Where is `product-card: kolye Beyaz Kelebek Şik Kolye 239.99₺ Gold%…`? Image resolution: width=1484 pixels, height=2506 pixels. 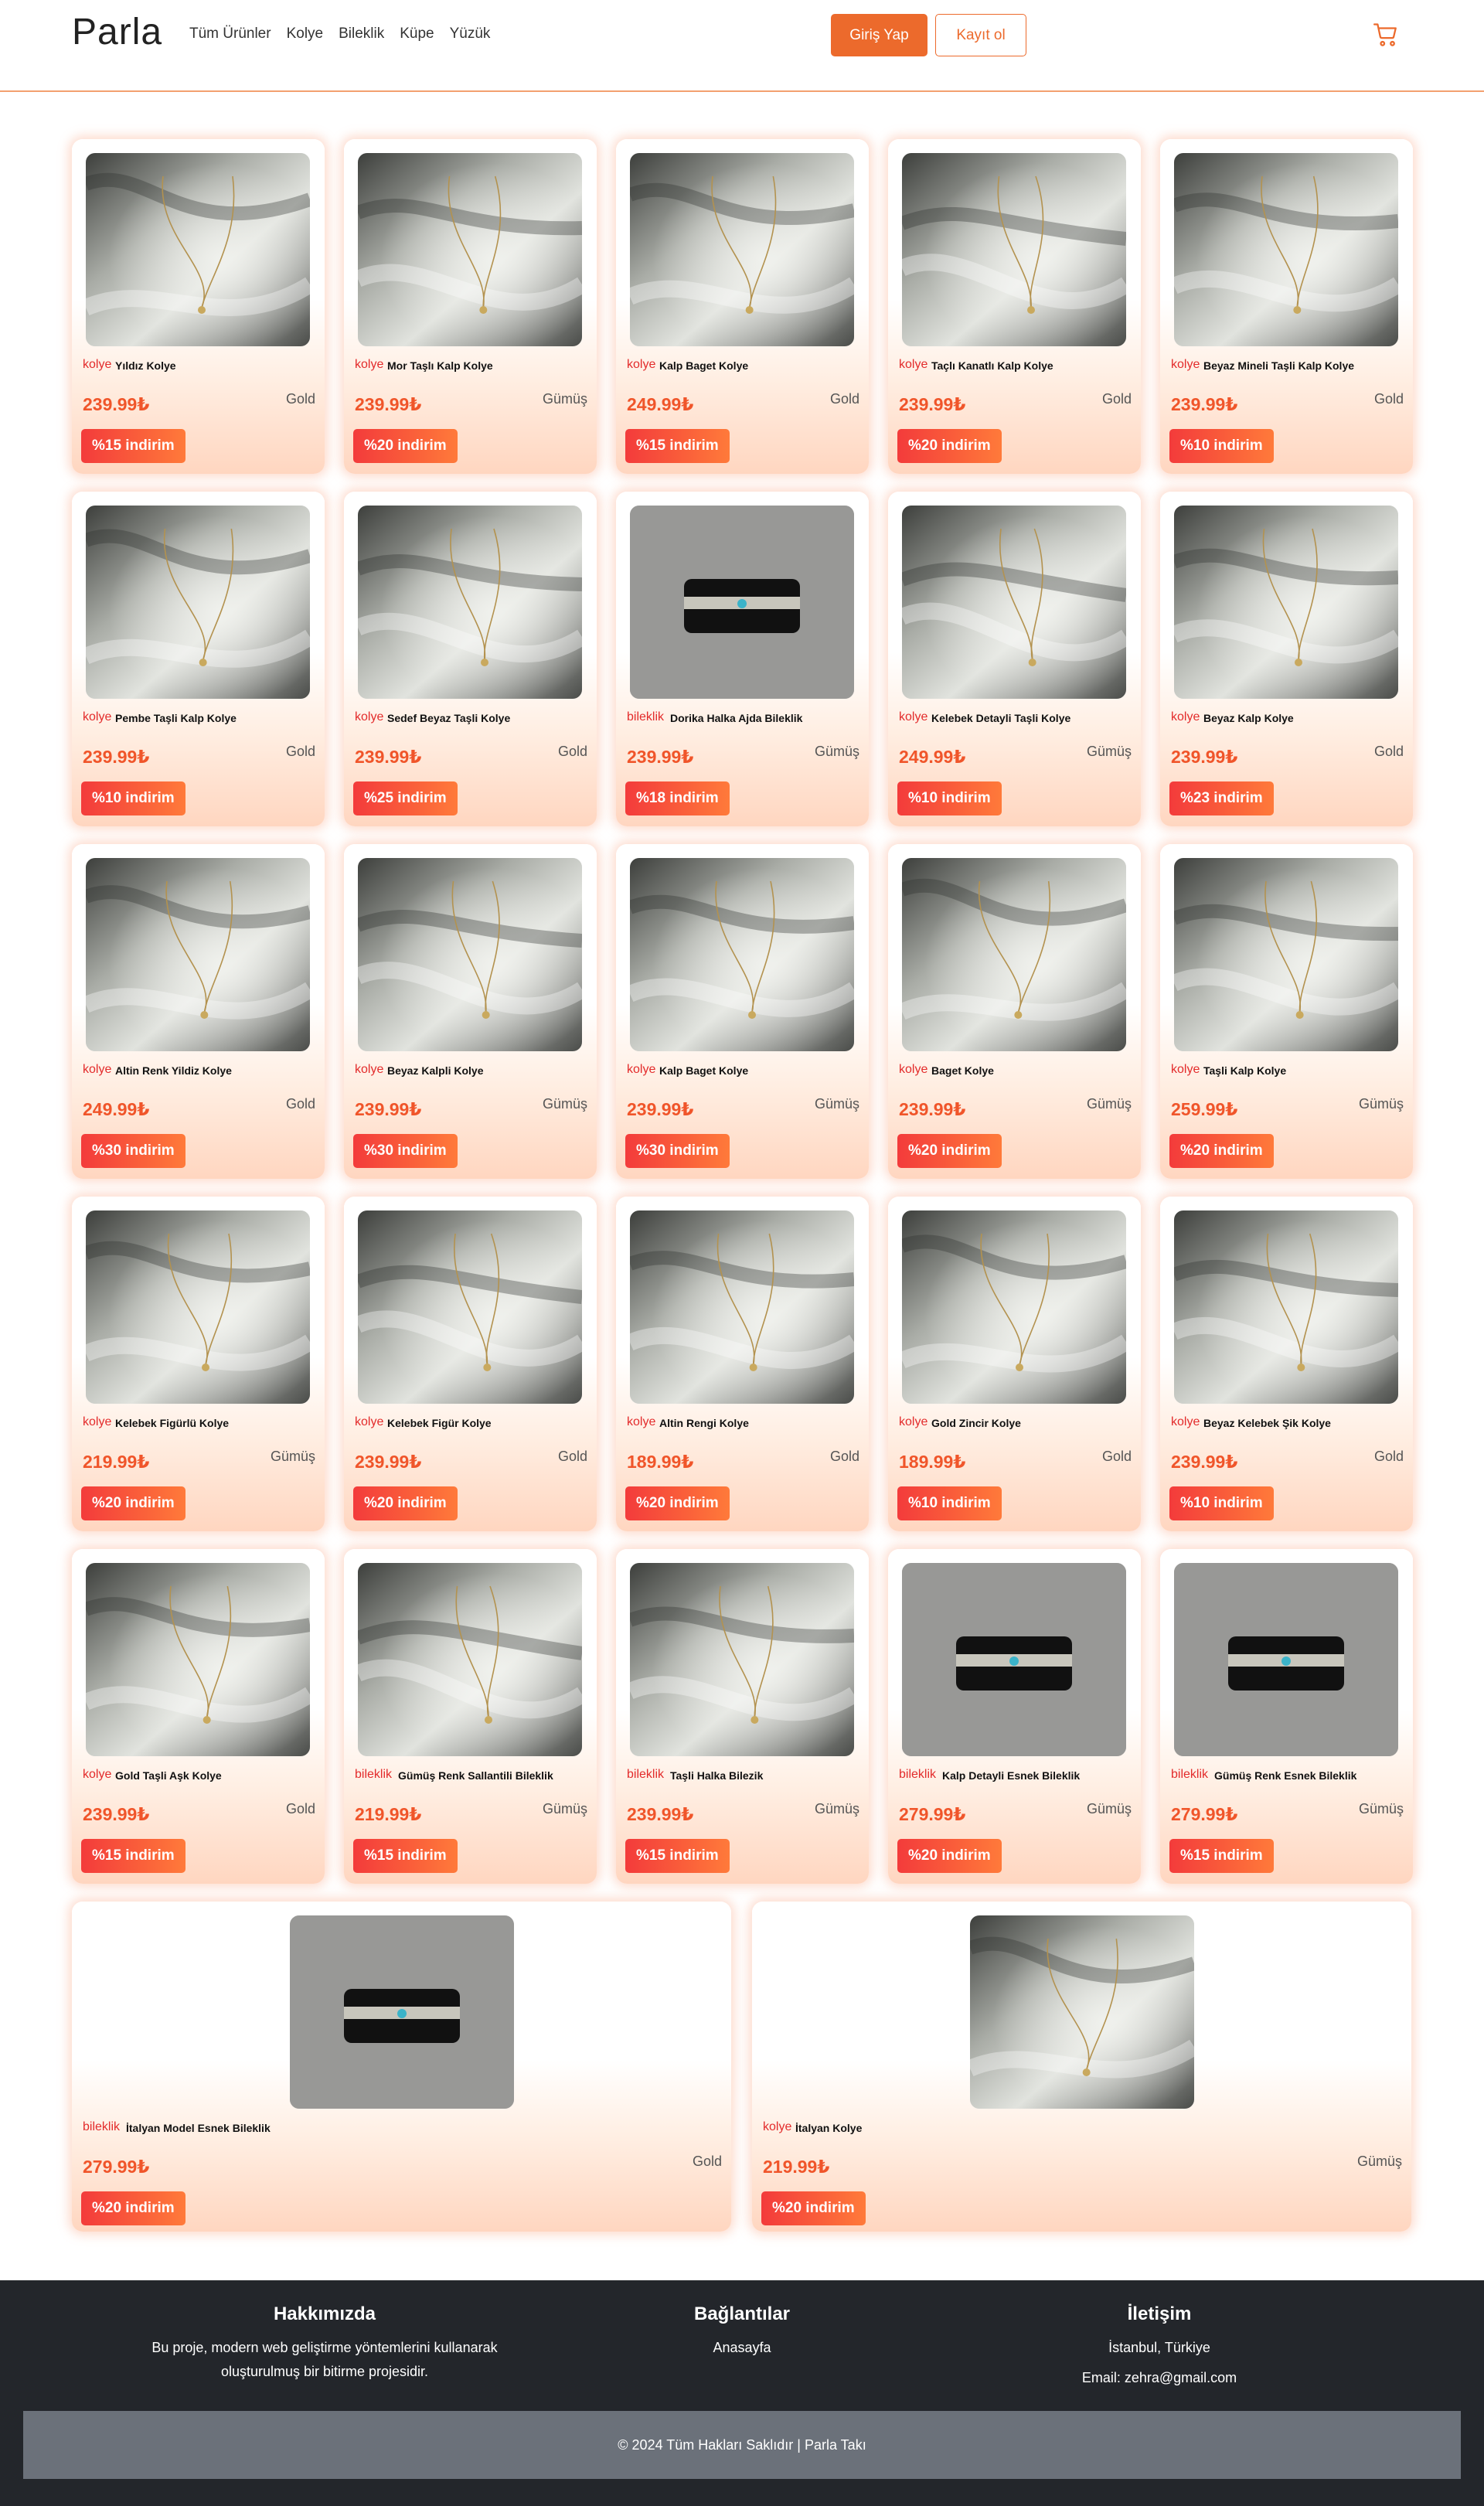 product-card: kolye Beyaz Kelebek Şik Kolye 239.99₺ Gold%… is located at coordinates (1286, 1364).